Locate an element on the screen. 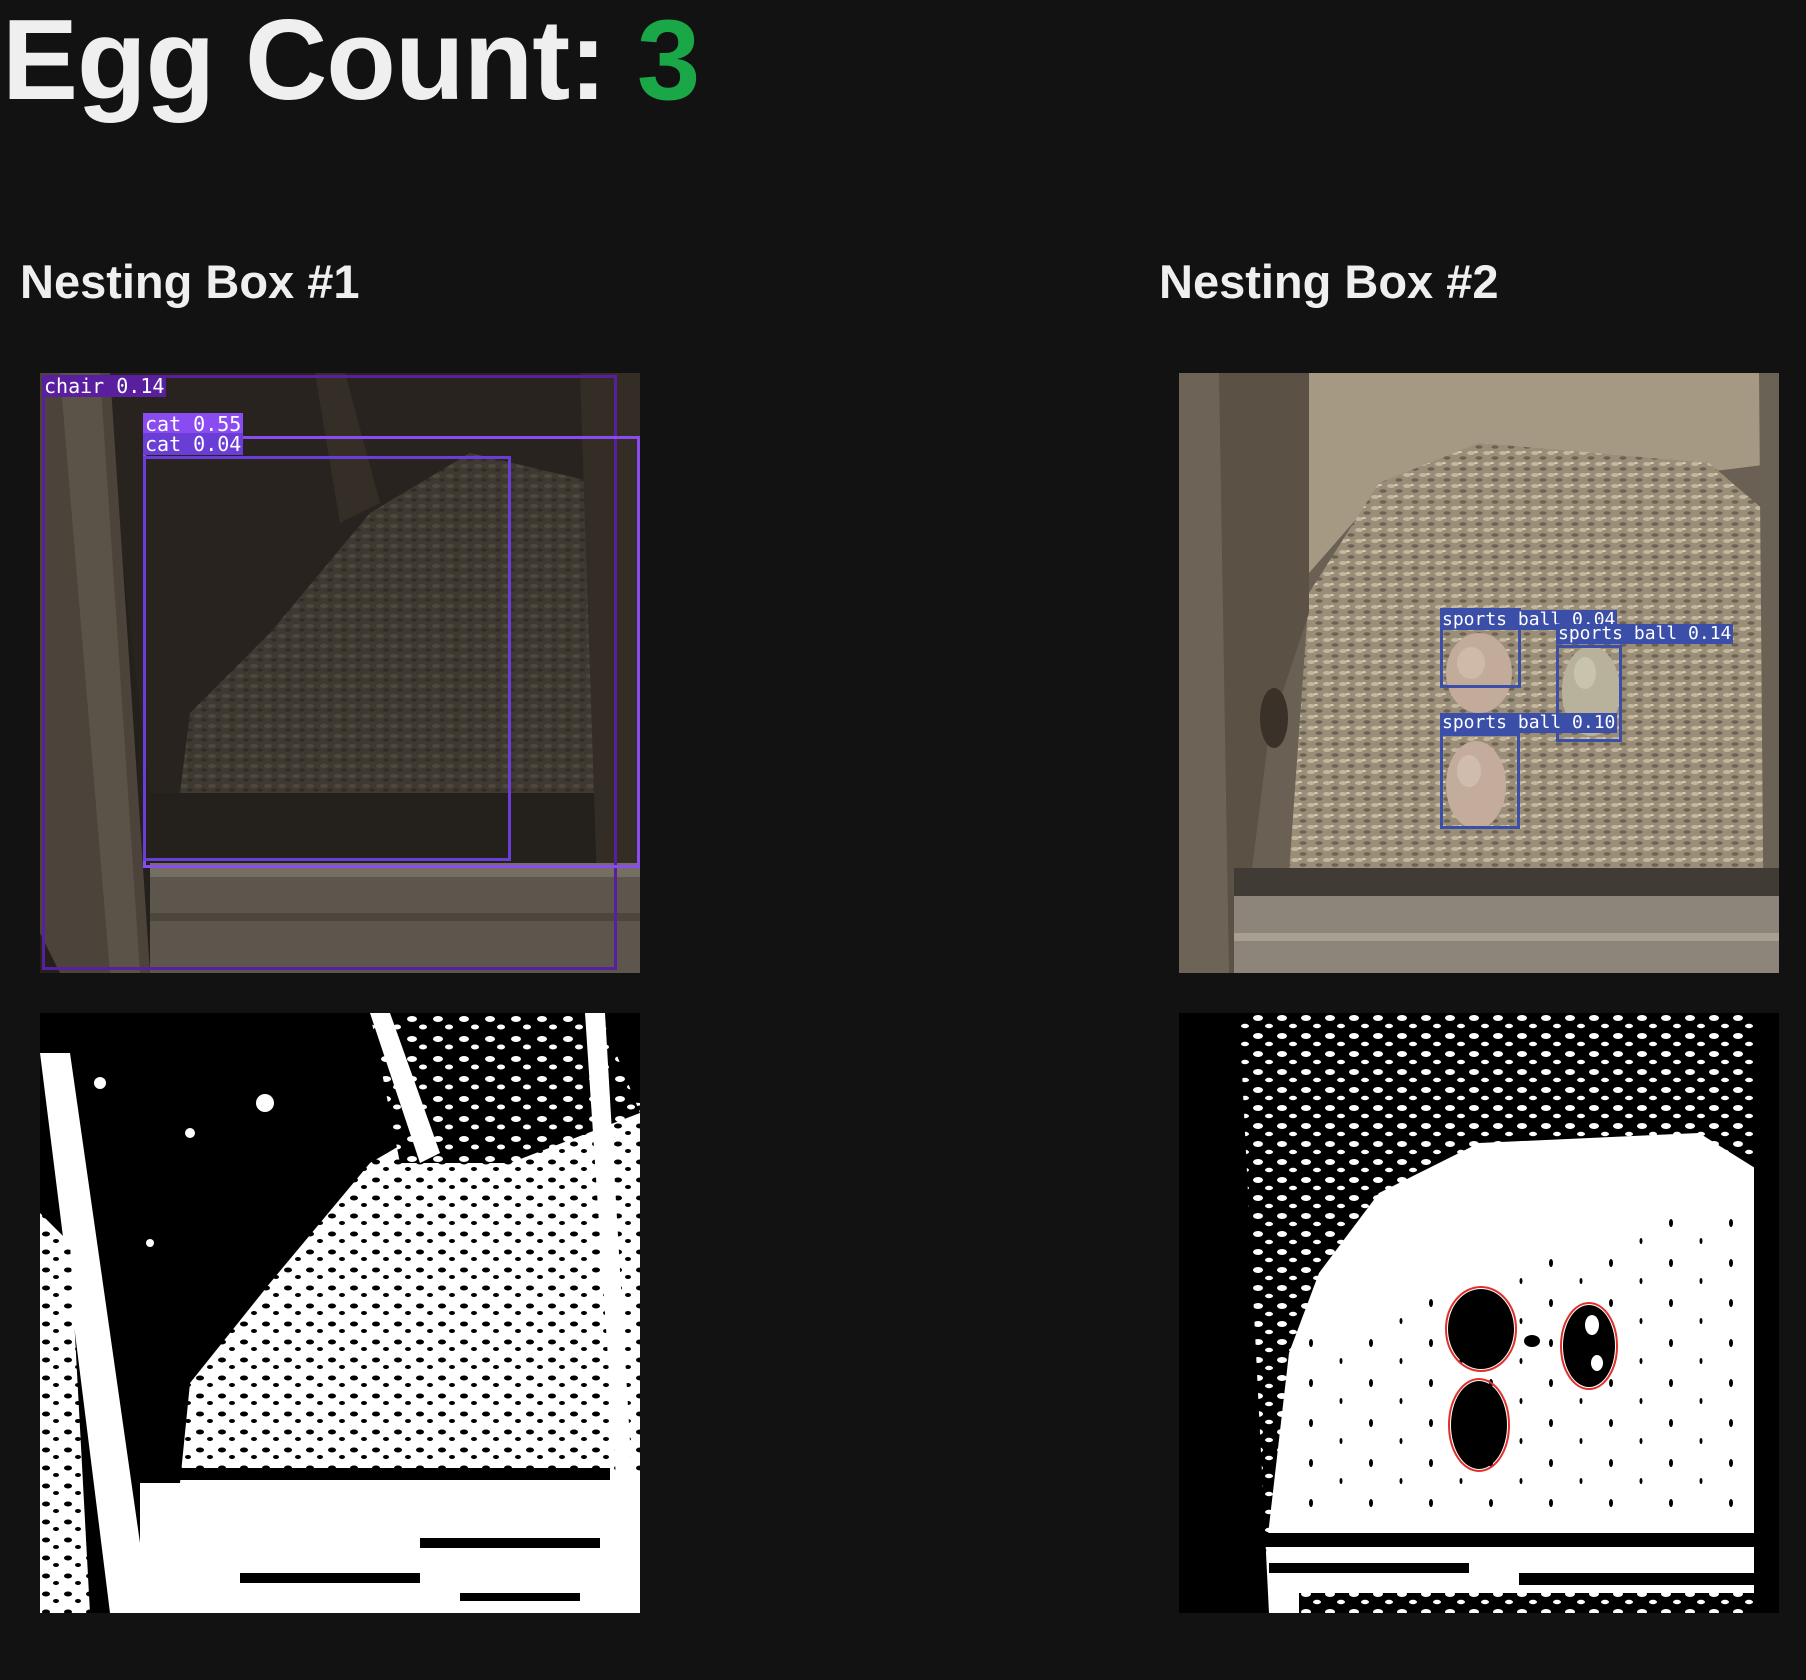  nesting-box-1-title: Nesting Box #1 is located at coordinates (190, 281).